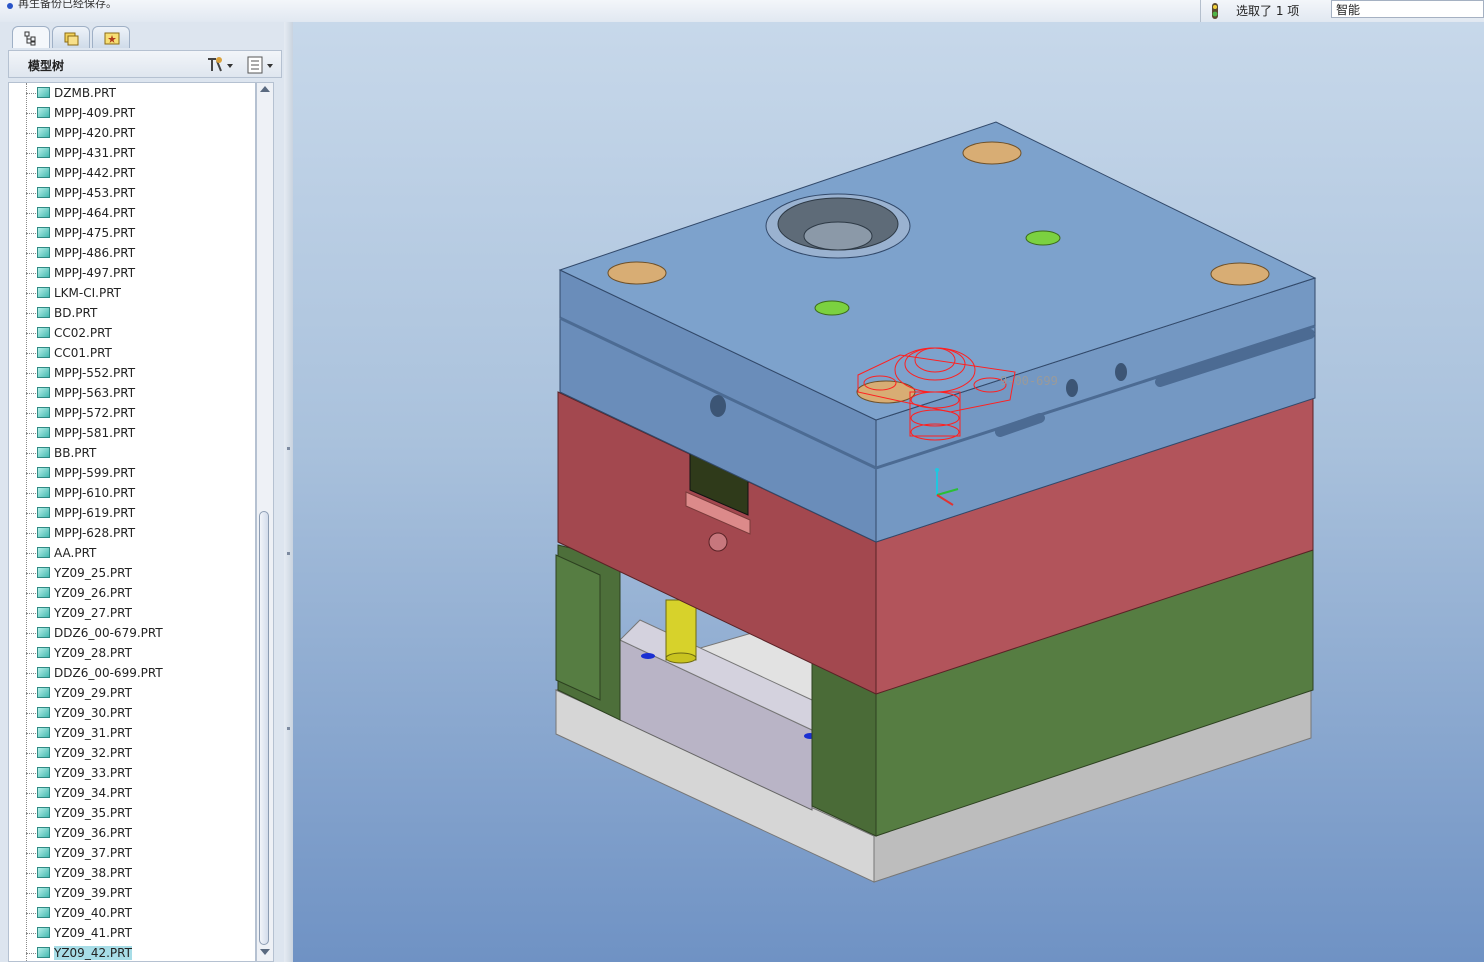  Describe the element at coordinates (1215, 11) in the screenshot. I see `traffic-light-icon` at that location.